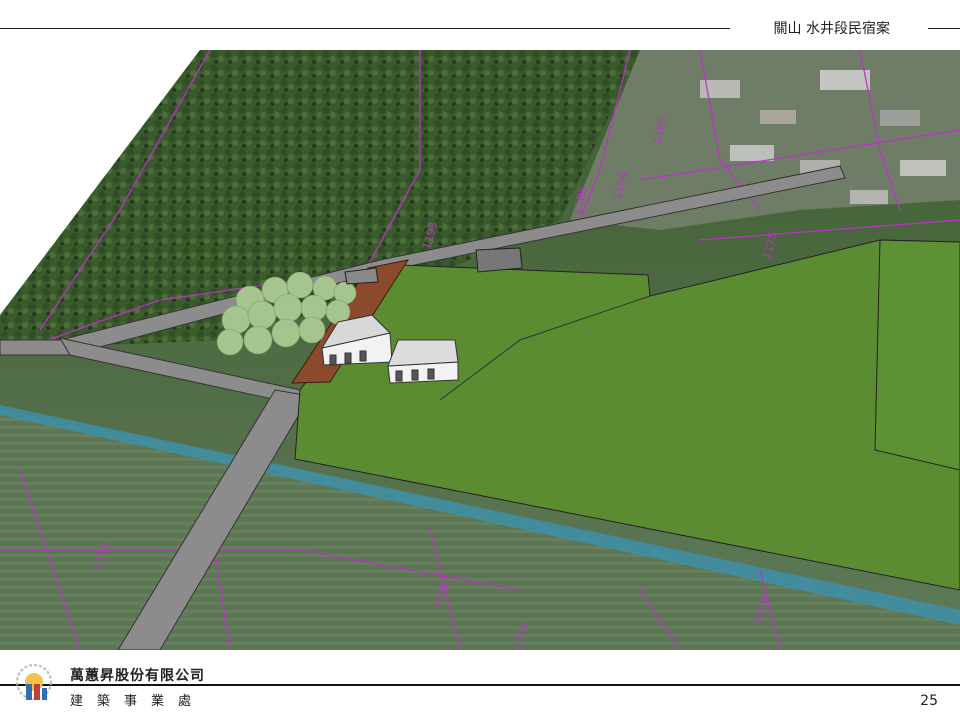 Image resolution: width=960 pixels, height=720 pixels. What do you see at coordinates (423, 361) in the screenshot?
I see `annex-building` at bounding box center [423, 361].